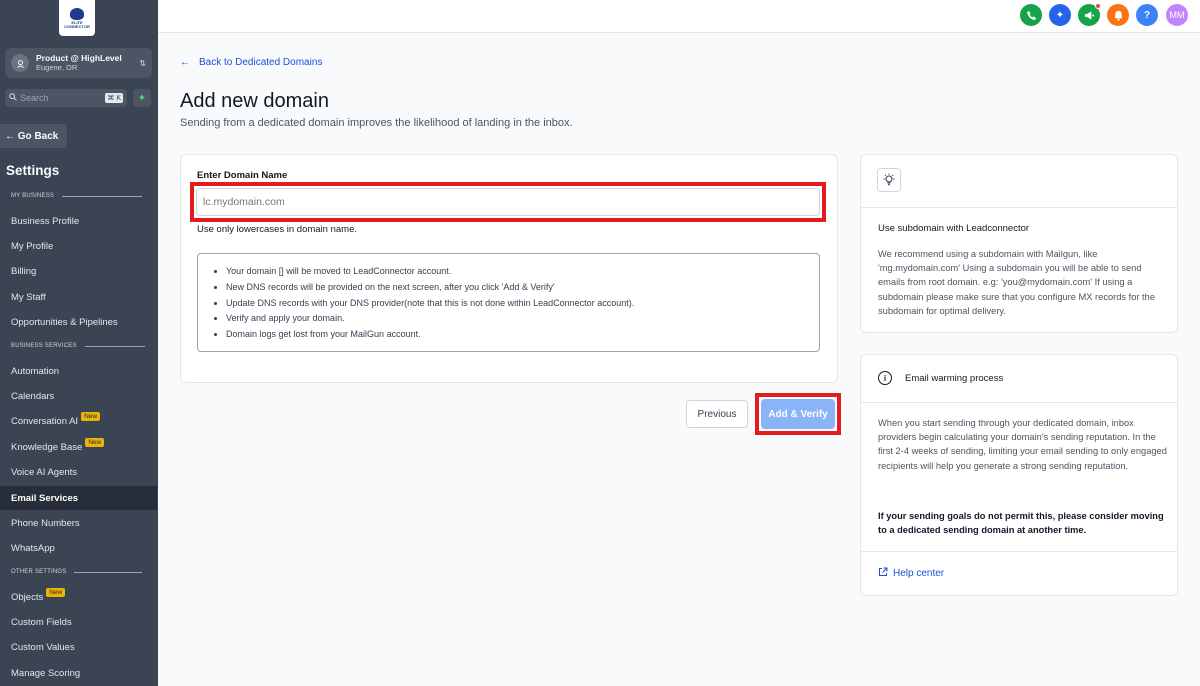  What do you see at coordinates (114, 98) in the screenshot?
I see `search-shortcut: ⌘ K` at bounding box center [114, 98].